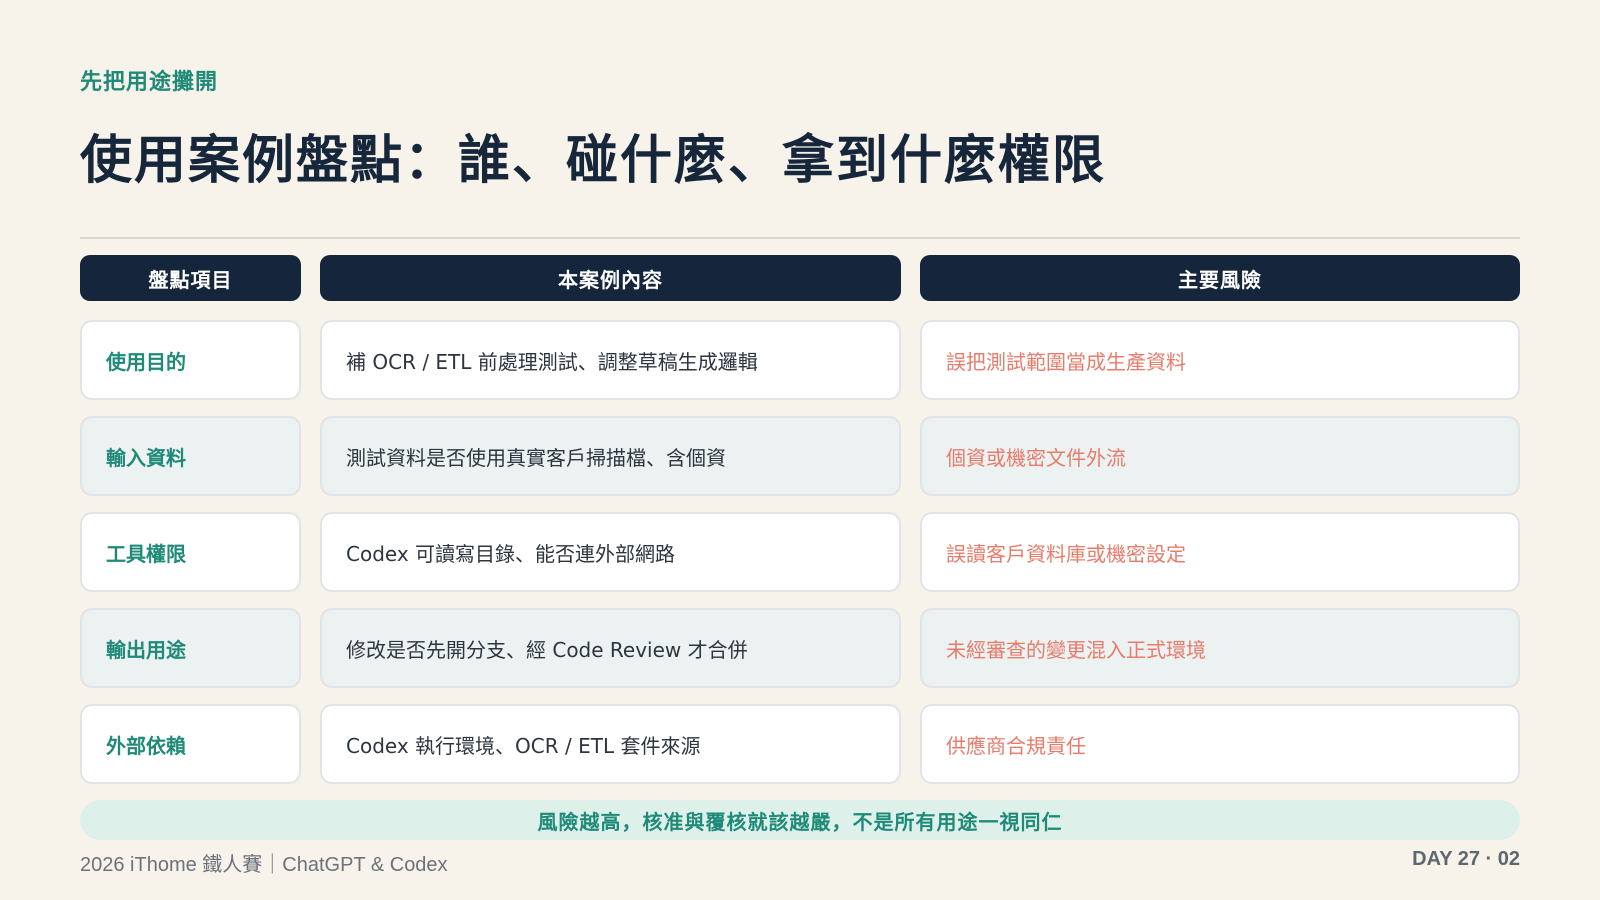  I want to click on footer-series-label: 2026 iThome 鐵人賽｜ChatGPT & Codex, so click(264, 865).